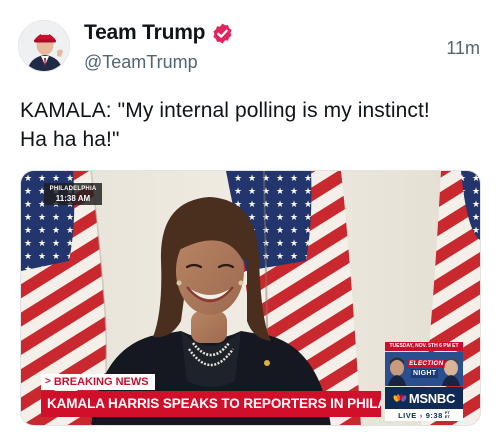 The width and height of the screenshot is (500, 438). I want to click on promo-date: TUESDAY, NOV. 5TH 6 PM ET, so click(424, 346).